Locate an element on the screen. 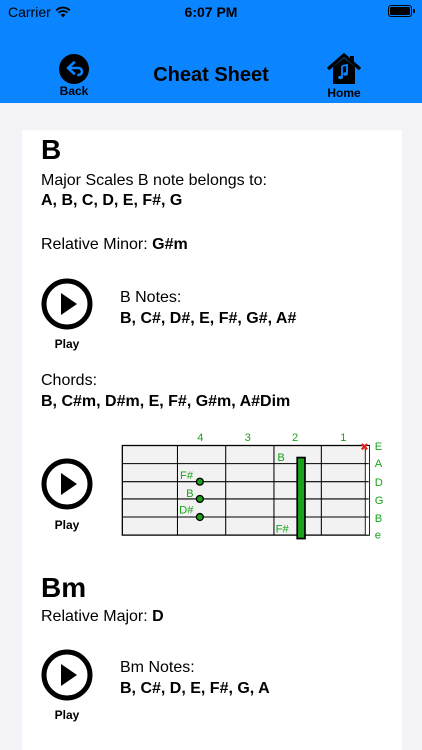 Image resolution: width=422 pixels, height=750 pixels. bm-notes-play-label: Play is located at coordinates (67, 715).